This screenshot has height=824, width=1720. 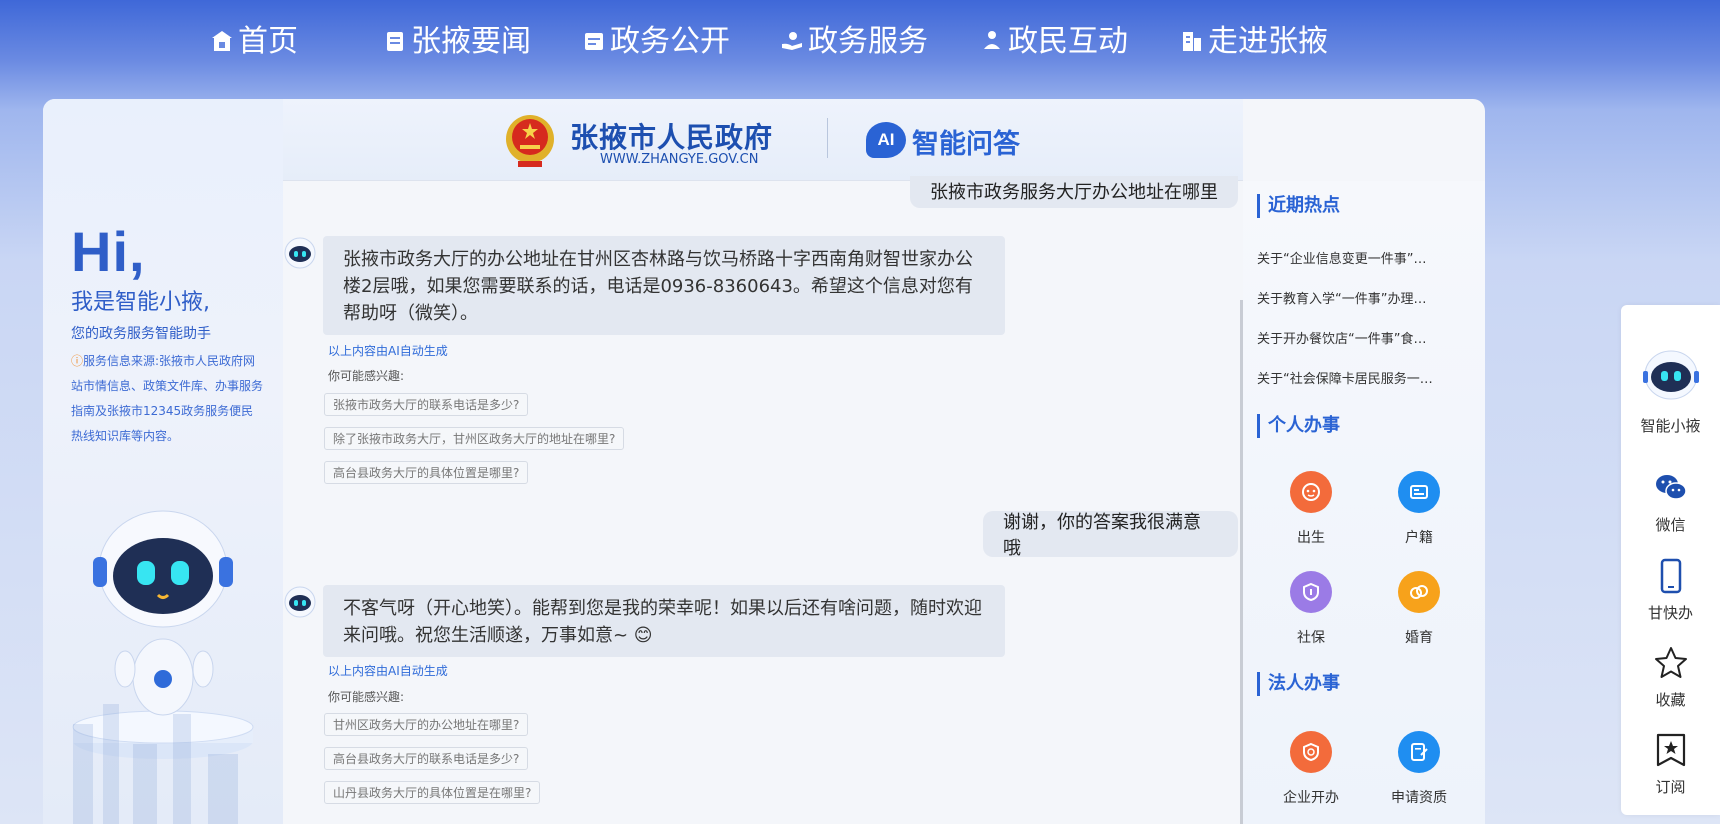 I want to click on hot-topics-title: 近期热点, so click(x=1298, y=206).